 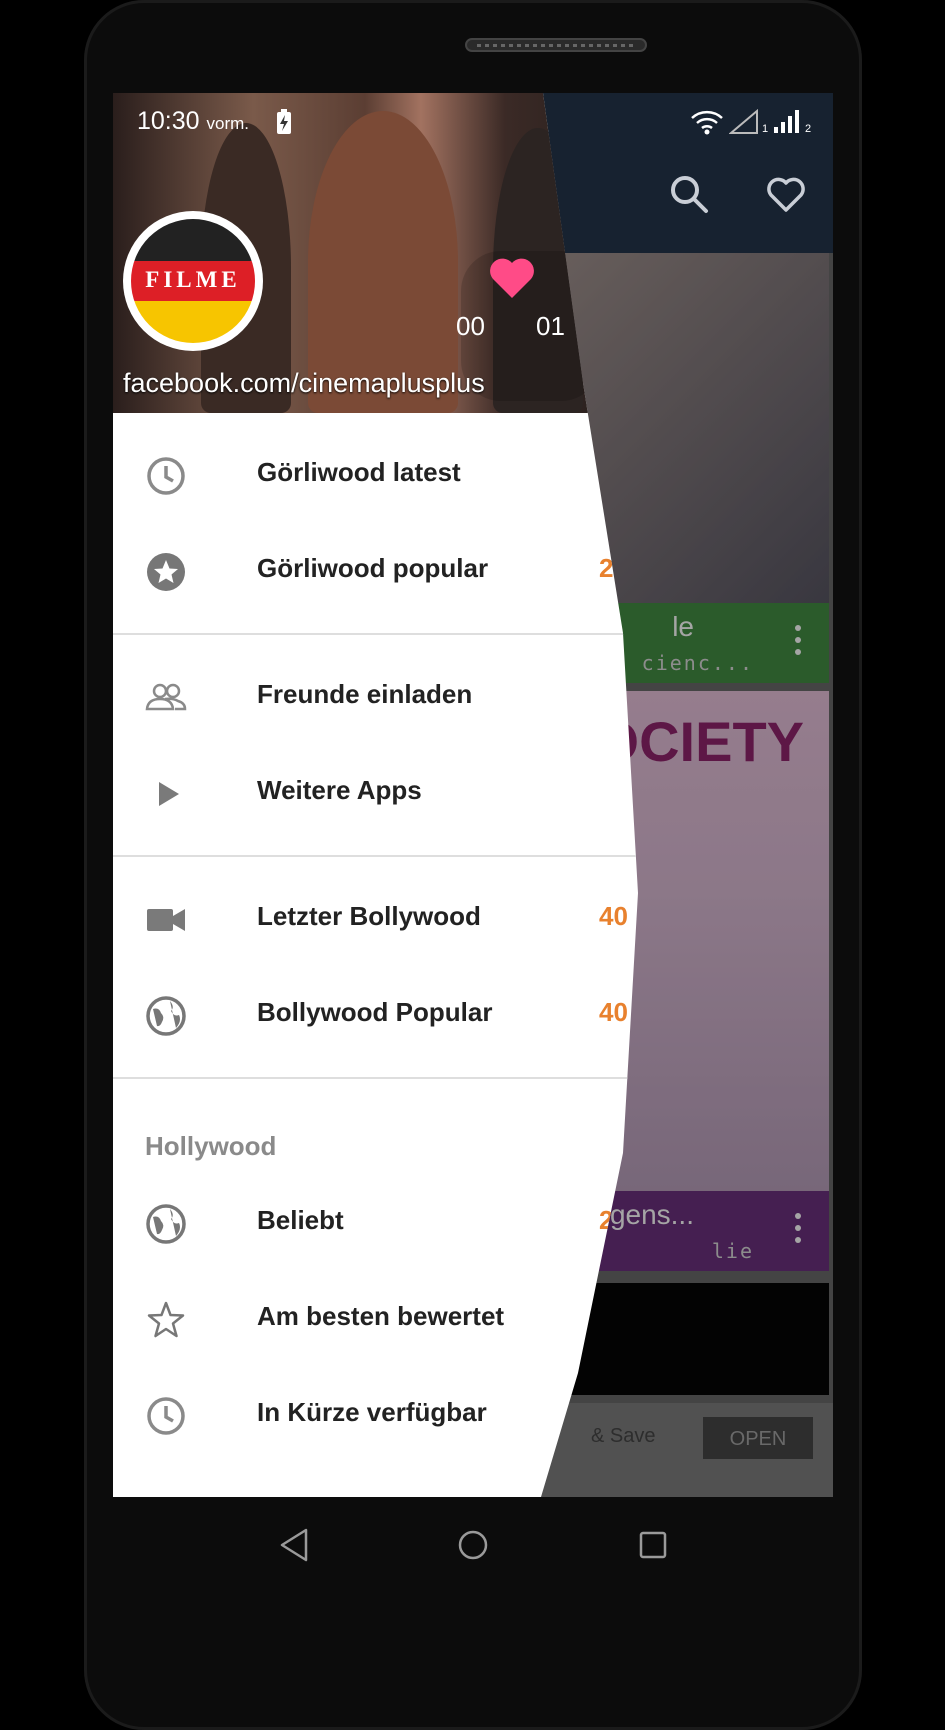 I want to click on menu-item-invite-friends: Freunde einladen, so click(x=375, y=697).